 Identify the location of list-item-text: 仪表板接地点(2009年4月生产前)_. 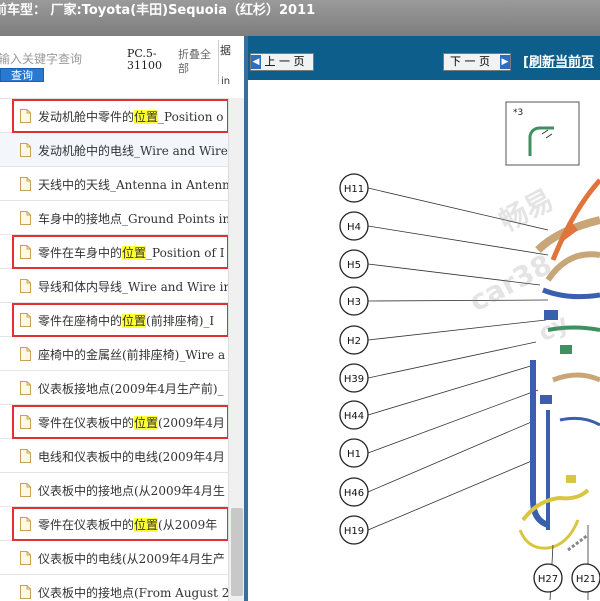
(131, 389).